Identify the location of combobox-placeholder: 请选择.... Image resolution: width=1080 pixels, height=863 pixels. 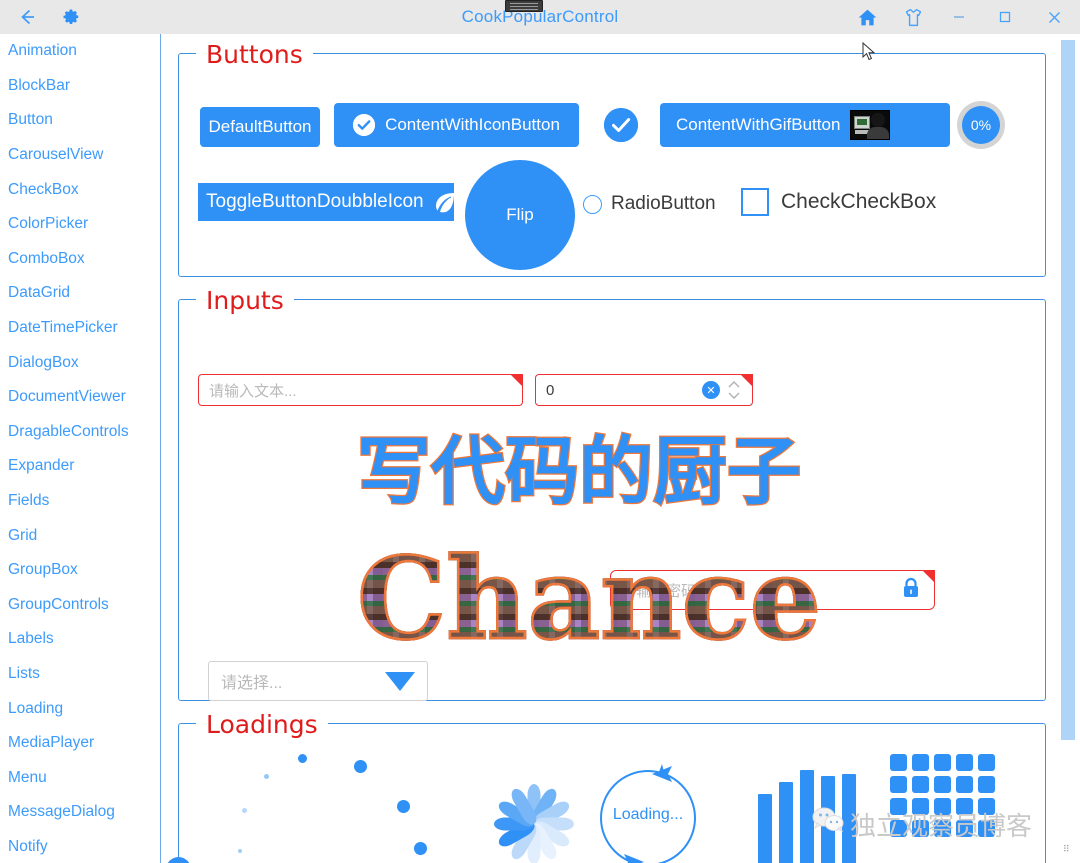
(252, 683).